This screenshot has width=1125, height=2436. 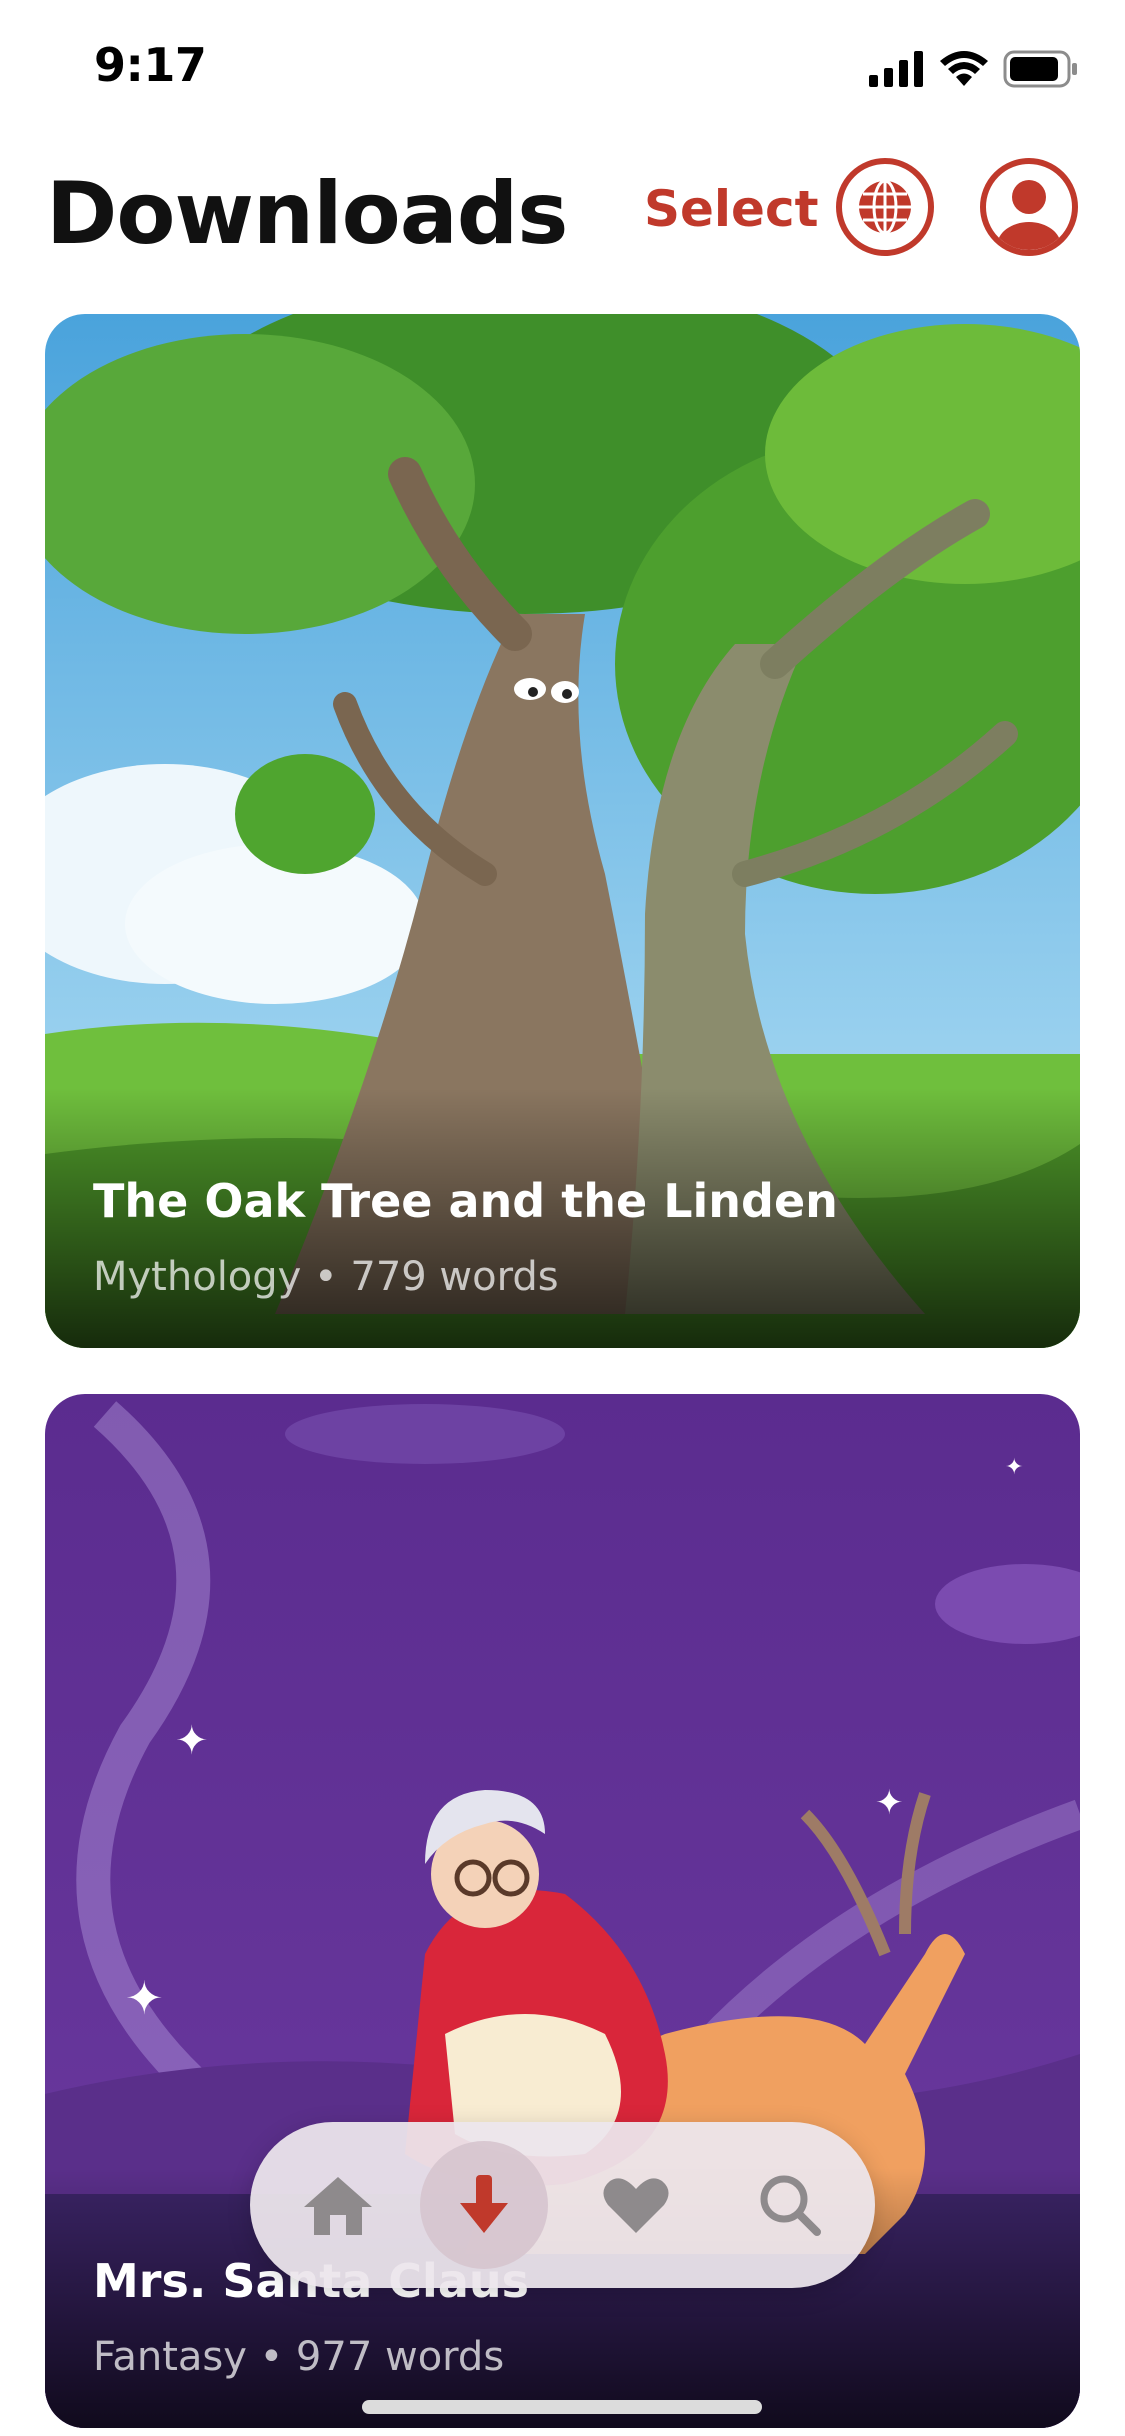 I want to click on cellular-signal-icon, so click(x=896, y=69).